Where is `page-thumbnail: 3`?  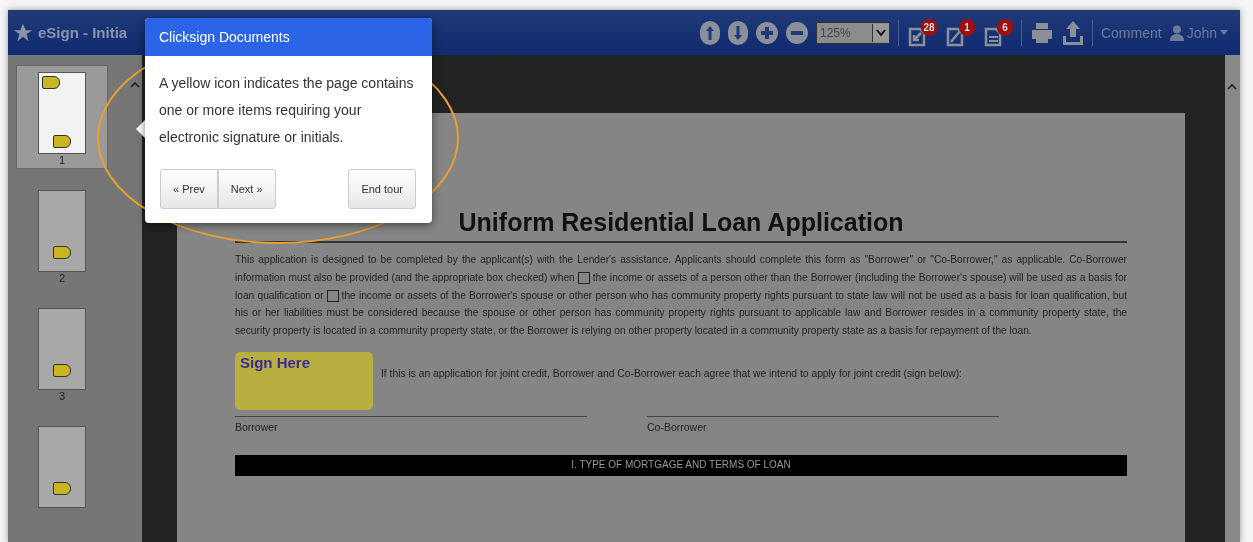
page-thumbnail: 3 is located at coordinates (62, 353).